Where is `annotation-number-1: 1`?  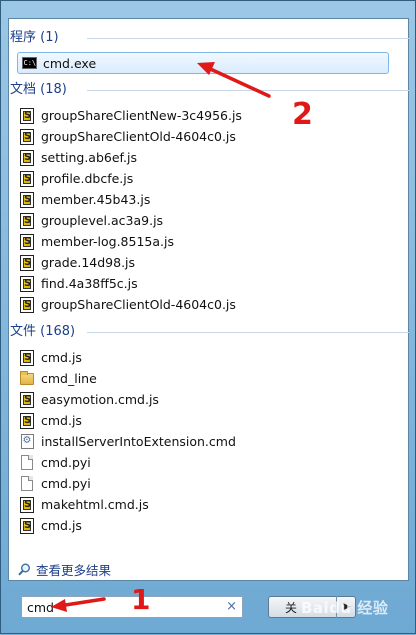 annotation-number-1: 1 is located at coordinates (141, 599).